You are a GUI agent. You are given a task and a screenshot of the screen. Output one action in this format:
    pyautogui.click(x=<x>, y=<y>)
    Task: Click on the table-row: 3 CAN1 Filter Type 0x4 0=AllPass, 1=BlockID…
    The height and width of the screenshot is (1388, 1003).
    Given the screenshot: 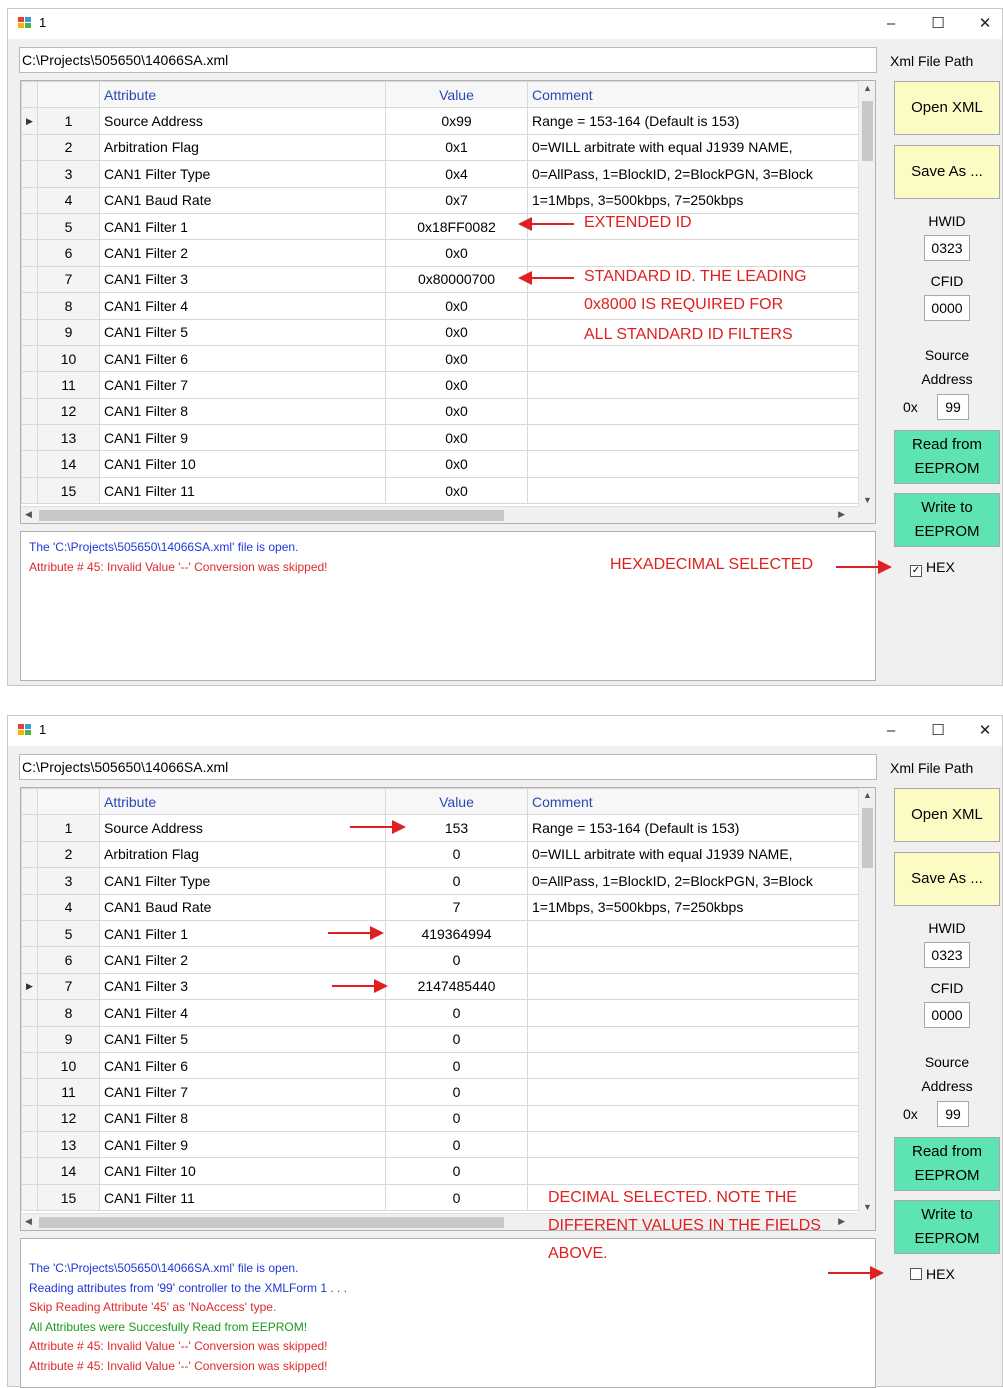 What is the action you would take?
    pyautogui.click(x=440, y=174)
    